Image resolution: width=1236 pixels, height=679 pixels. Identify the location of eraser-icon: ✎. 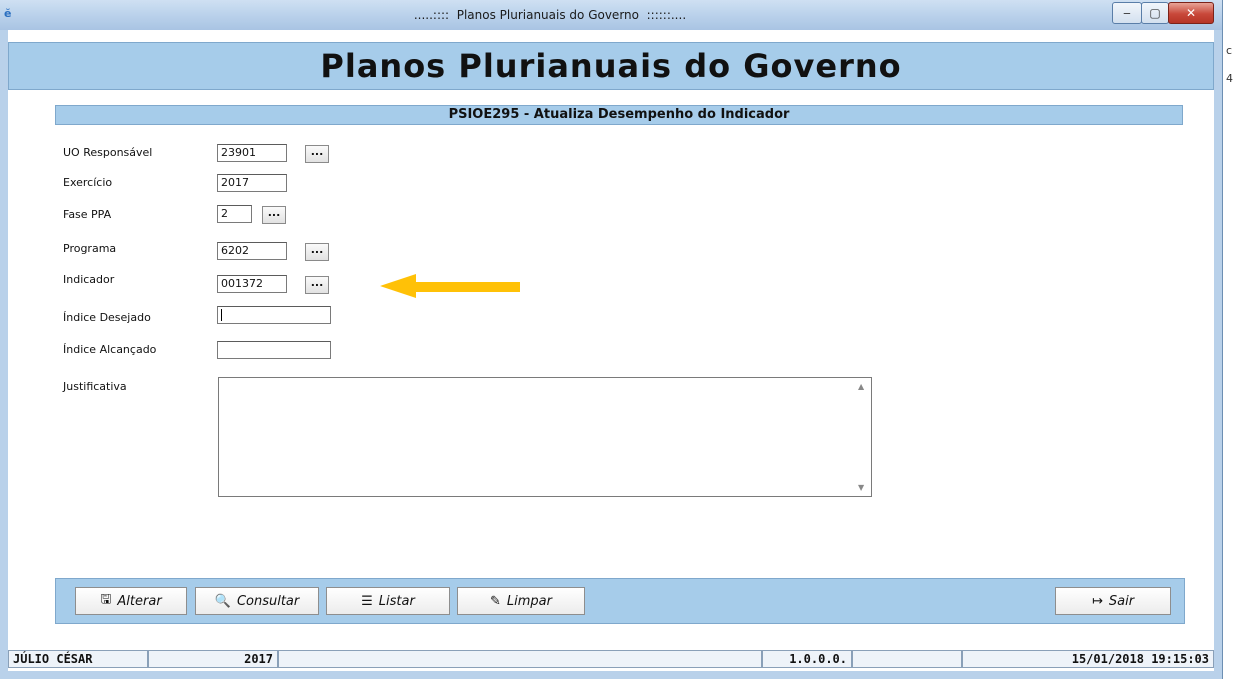
(495, 601).